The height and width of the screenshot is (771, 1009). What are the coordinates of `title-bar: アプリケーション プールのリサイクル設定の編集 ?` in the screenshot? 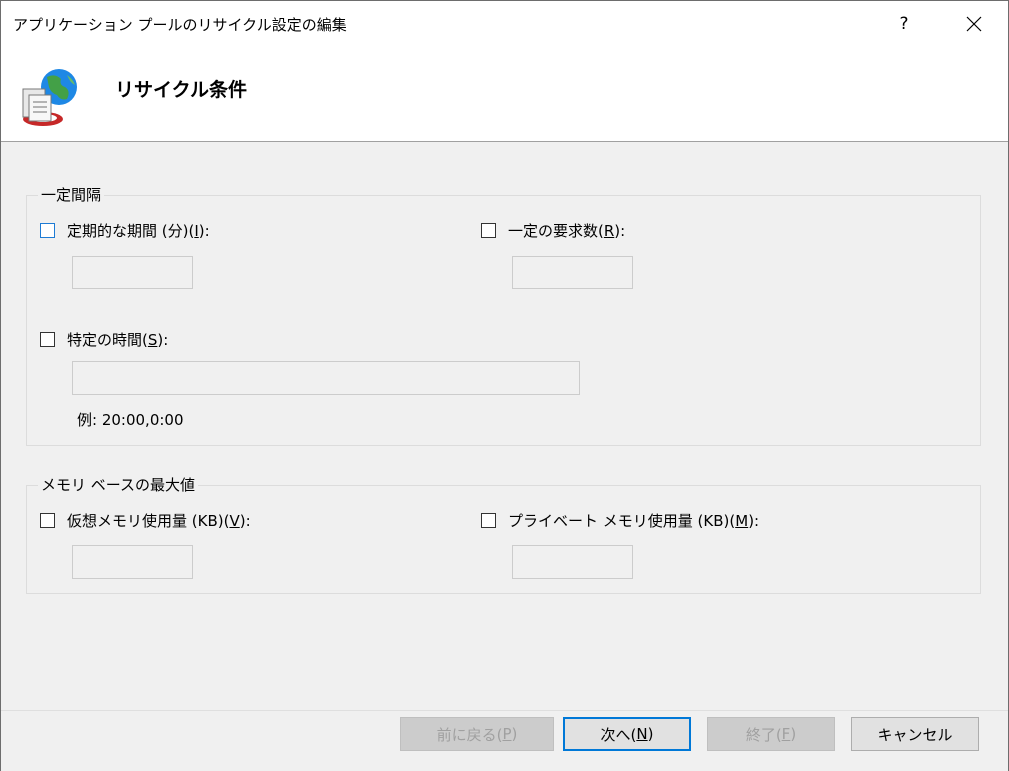 It's located at (504, 24).